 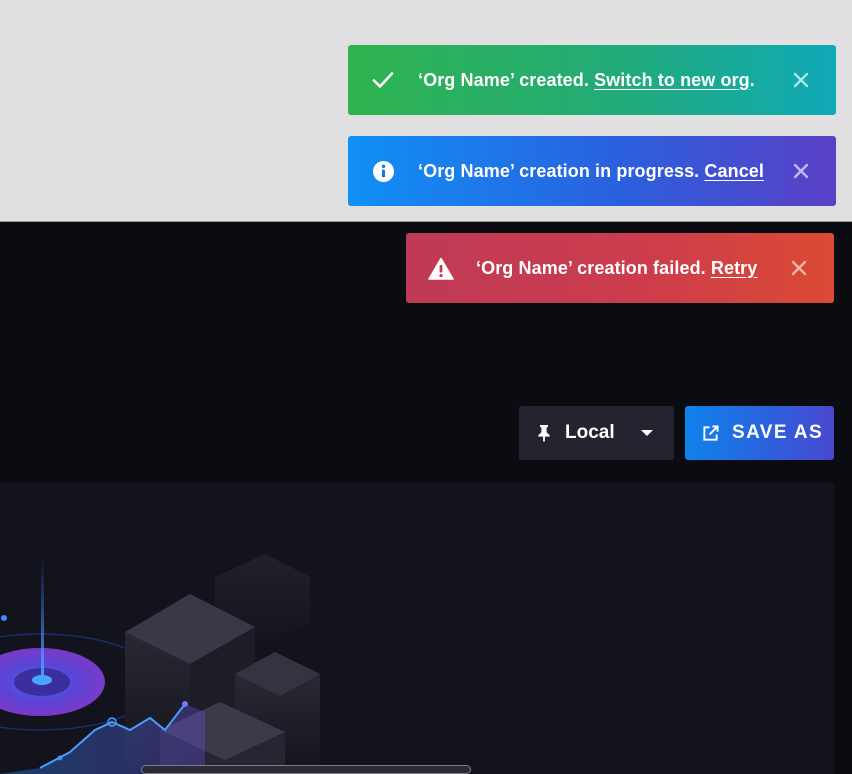 What do you see at coordinates (160, 664) in the screenshot?
I see `isometric-data-illustration` at bounding box center [160, 664].